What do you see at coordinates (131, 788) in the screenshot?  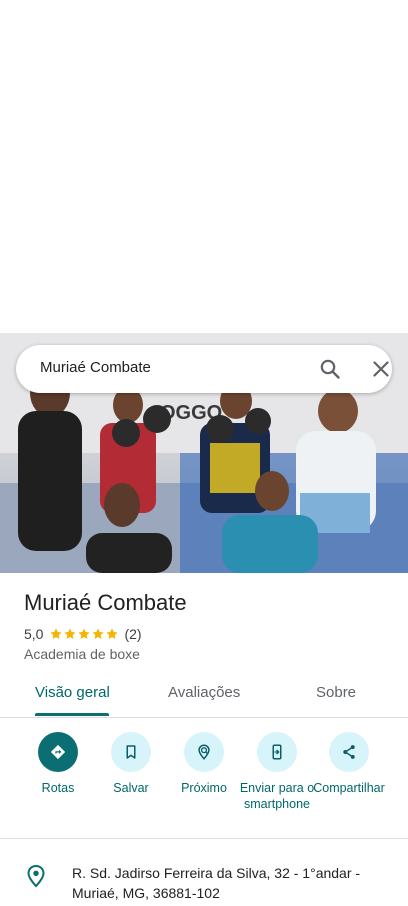 I see `save-label: Salvar` at bounding box center [131, 788].